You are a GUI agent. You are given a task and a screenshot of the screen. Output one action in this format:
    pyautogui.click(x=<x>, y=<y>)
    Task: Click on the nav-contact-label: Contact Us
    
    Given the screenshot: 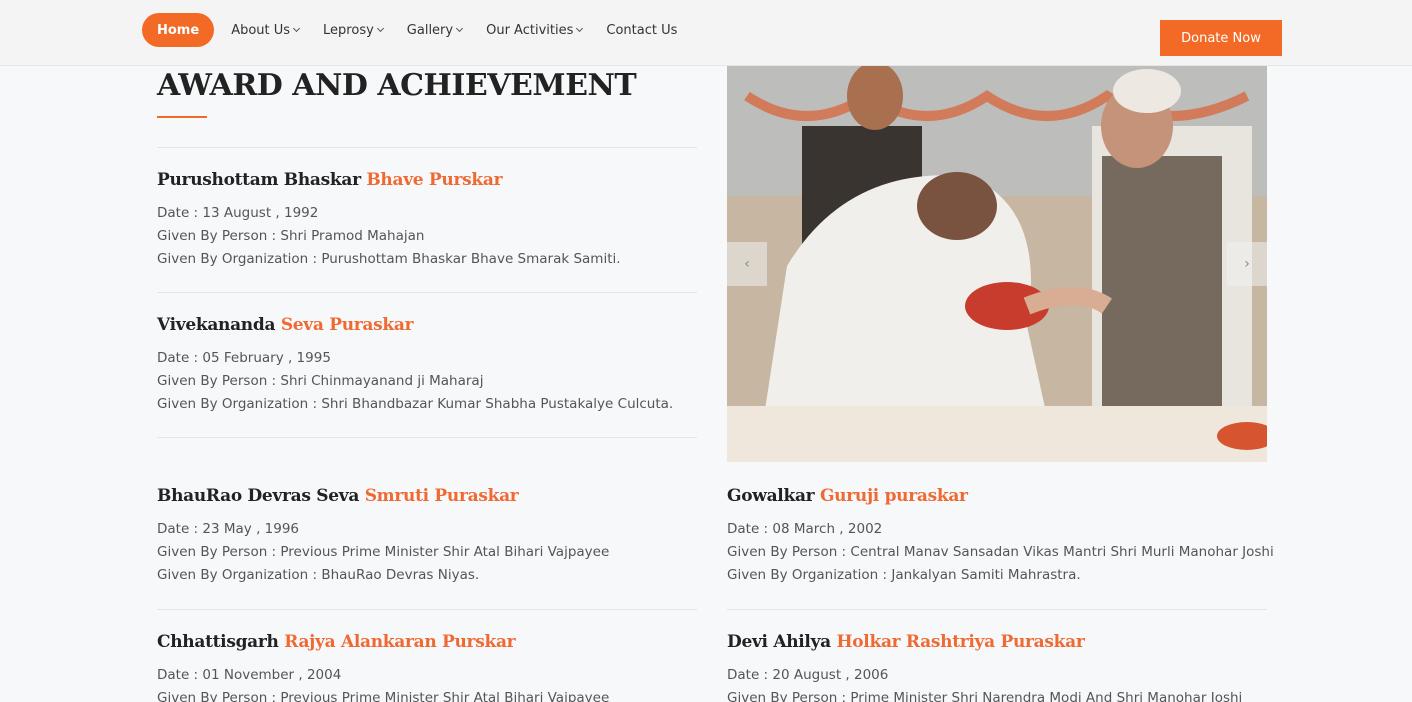 What is the action you would take?
    pyautogui.click(x=642, y=30)
    